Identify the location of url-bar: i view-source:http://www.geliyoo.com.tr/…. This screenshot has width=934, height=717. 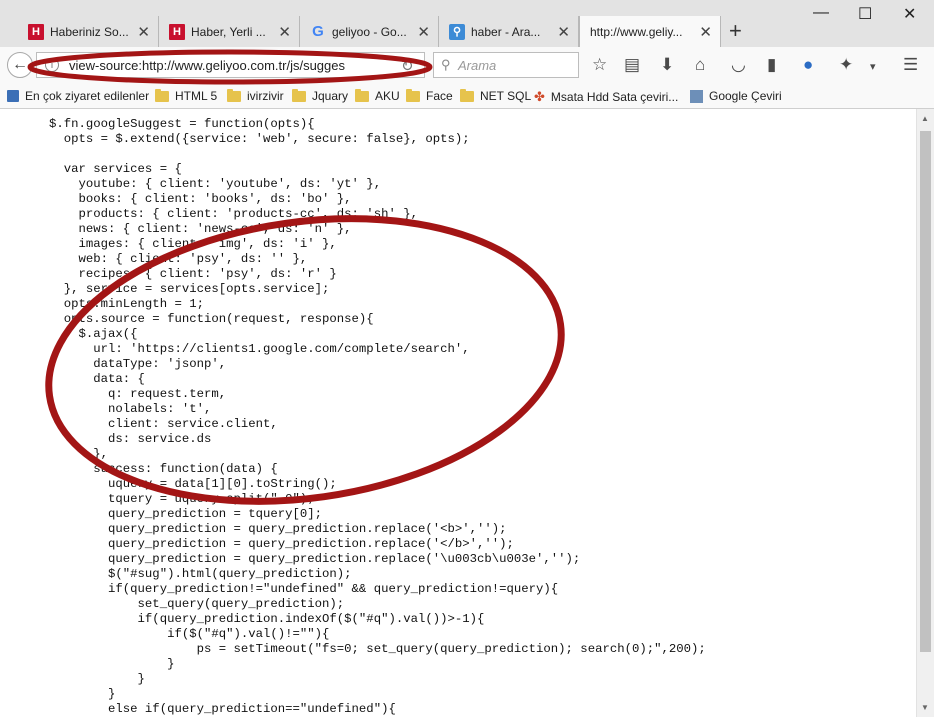
(230, 65).